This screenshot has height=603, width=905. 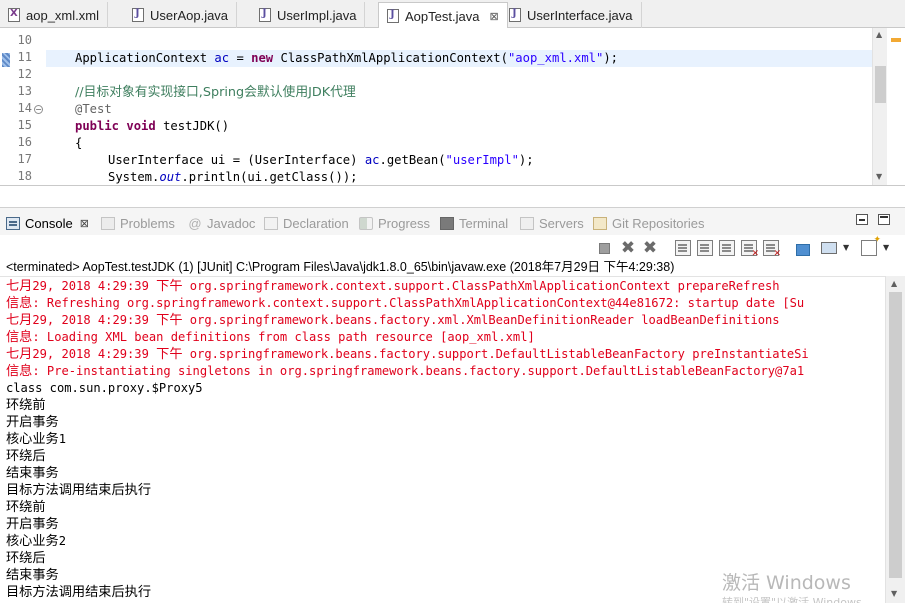 What do you see at coordinates (786, 583) in the screenshot?
I see `windows-activation-watermark: 激活 Windows` at bounding box center [786, 583].